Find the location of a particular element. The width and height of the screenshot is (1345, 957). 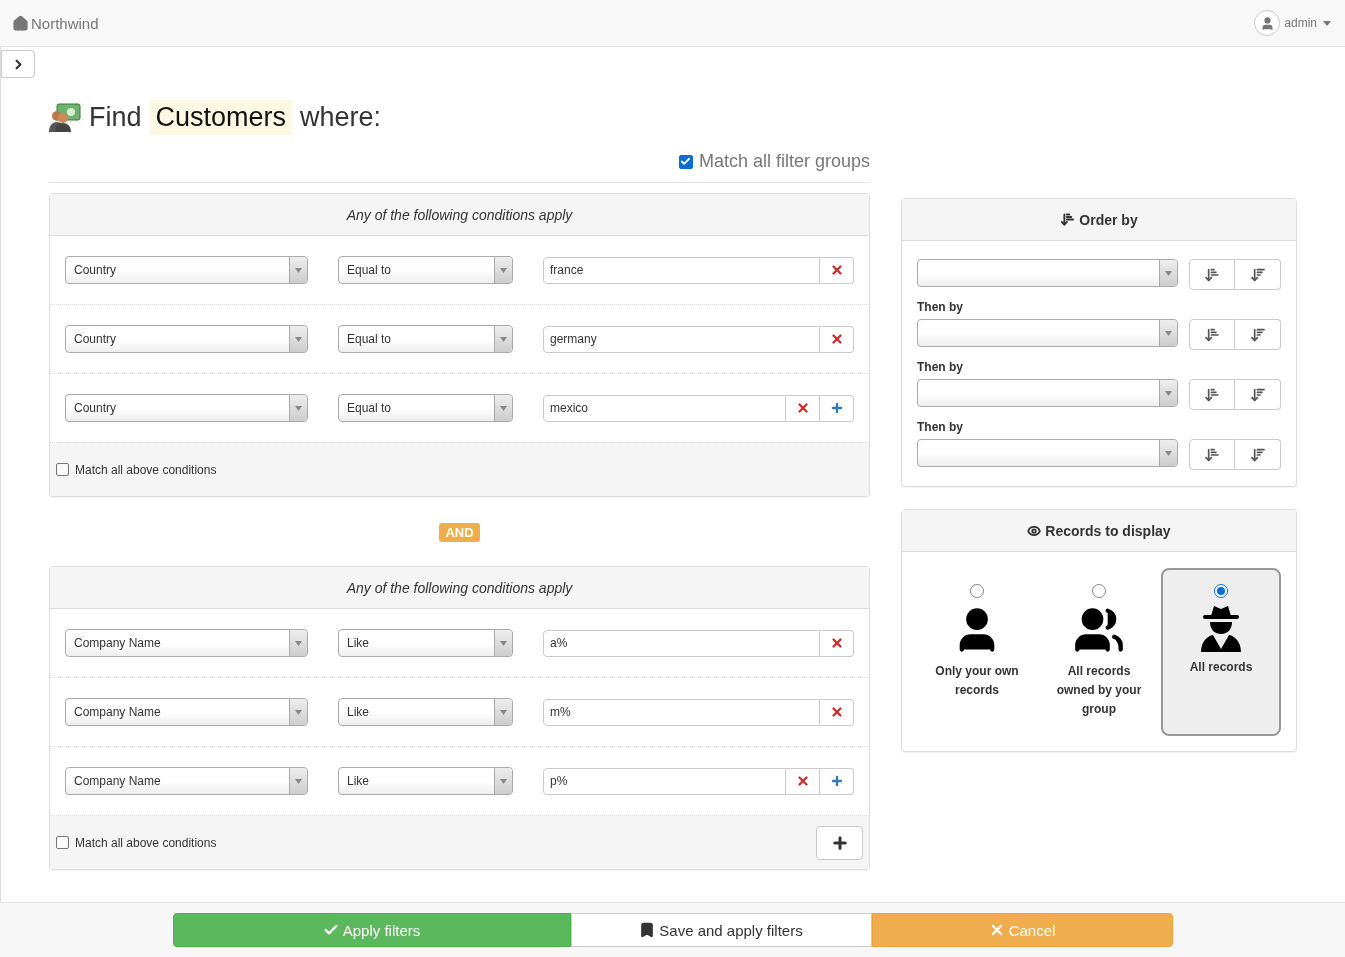

title-text: Find is located at coordinates (115, 117).